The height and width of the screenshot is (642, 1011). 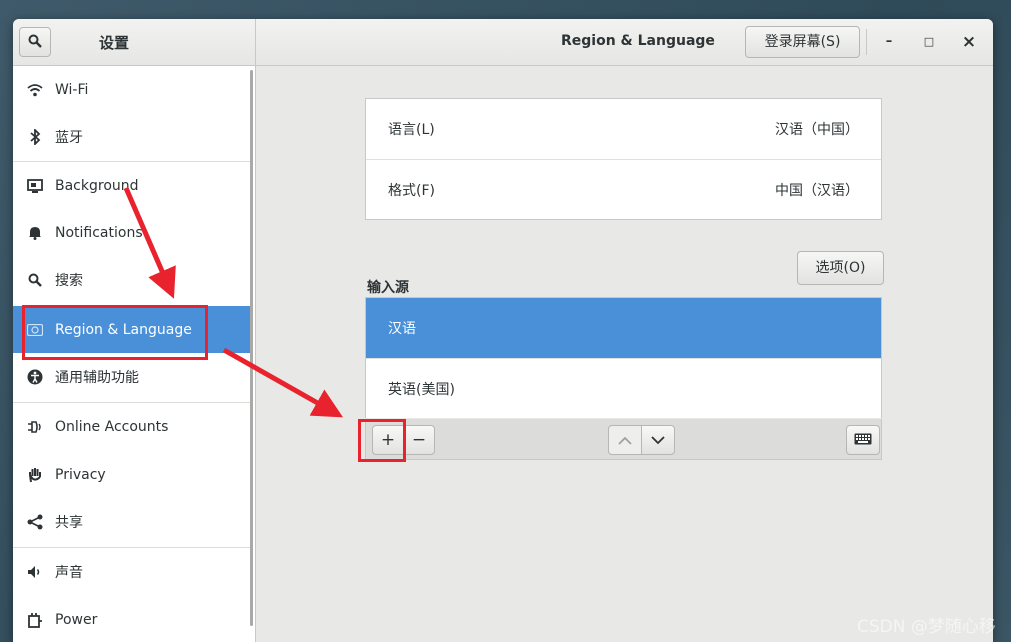 What do you see at coordinates (283, 382) in the screenshot?
I see `arrow-to-add` at bounding box center [283, 382].